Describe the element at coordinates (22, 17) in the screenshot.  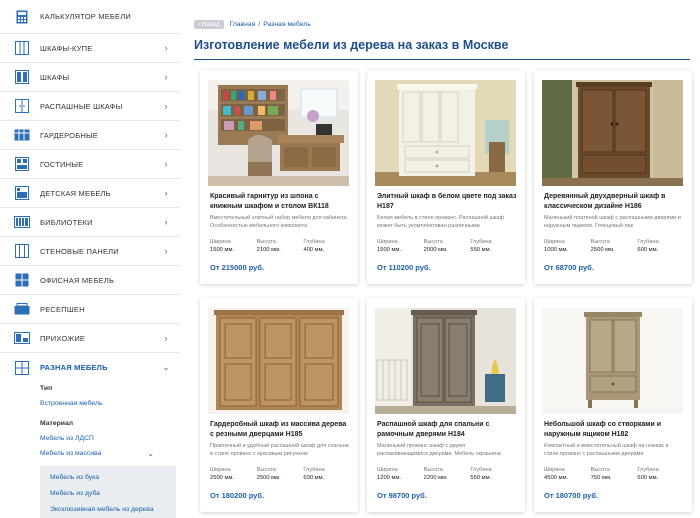
I see `calculator-icon` at that location.